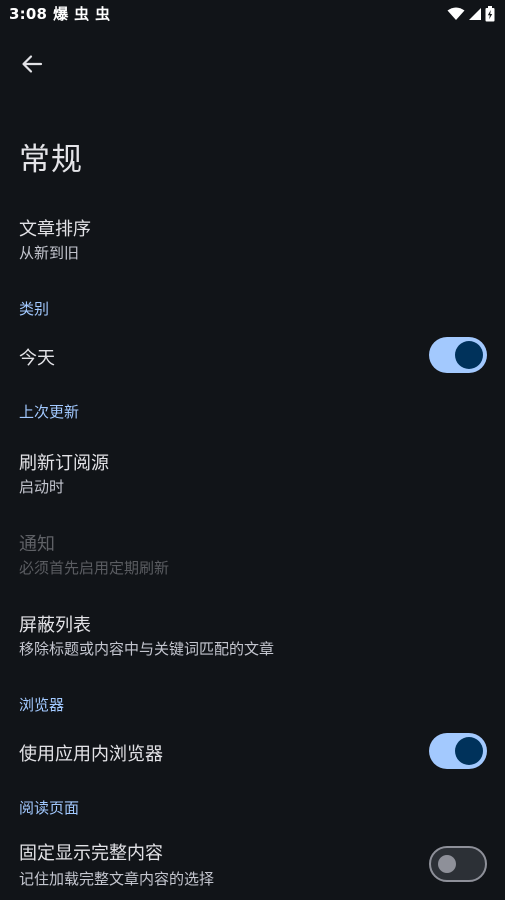  Describe the element at coordinates (252, 555) in the screenshot. I see `pref-notifications: 通知 必须首先启用定期刷新` at that location.